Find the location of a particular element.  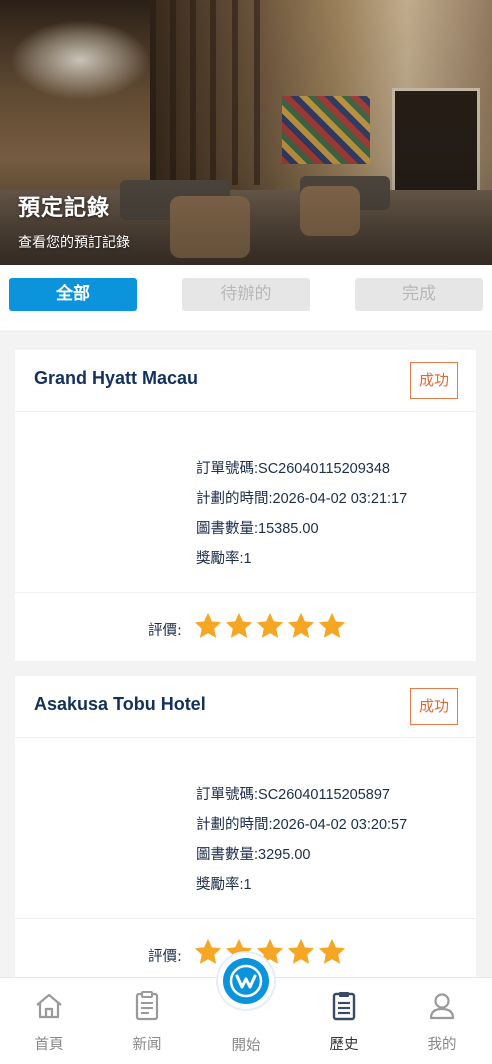

page-title: 預定記錄 is located at coordinates (64, 208).